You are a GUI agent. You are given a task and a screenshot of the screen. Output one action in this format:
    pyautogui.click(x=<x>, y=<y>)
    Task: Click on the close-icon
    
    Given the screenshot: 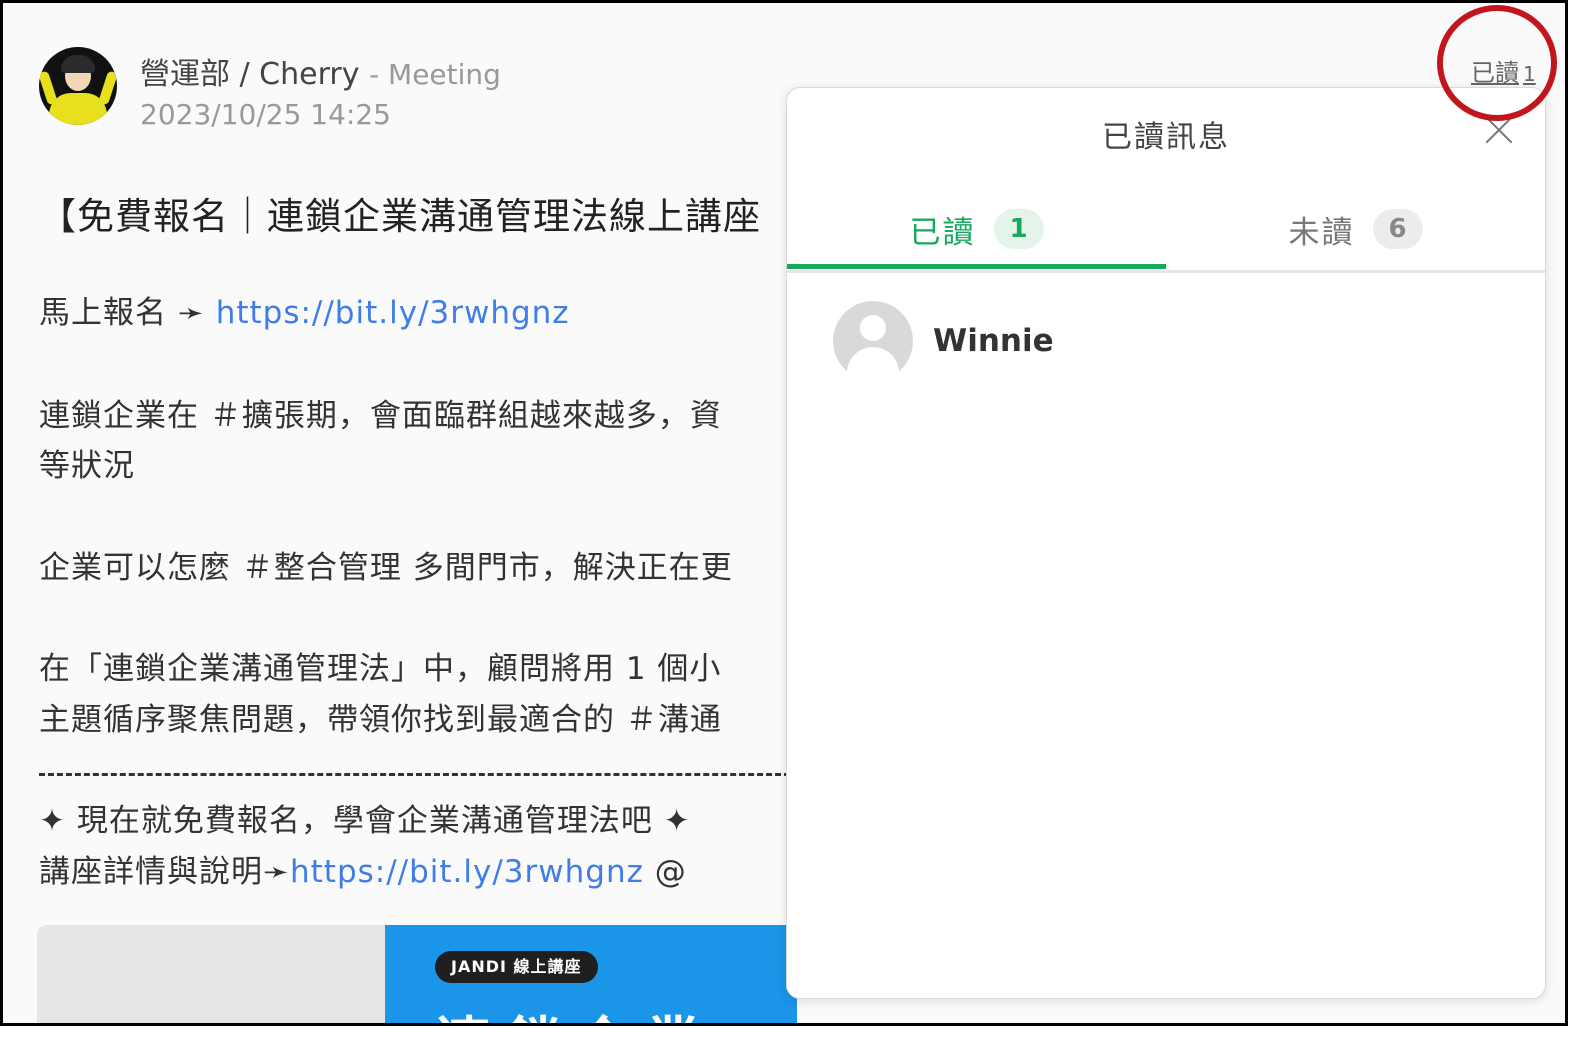 What is the action you would take?
    pyautogui.click(x=1499, y=130)
    